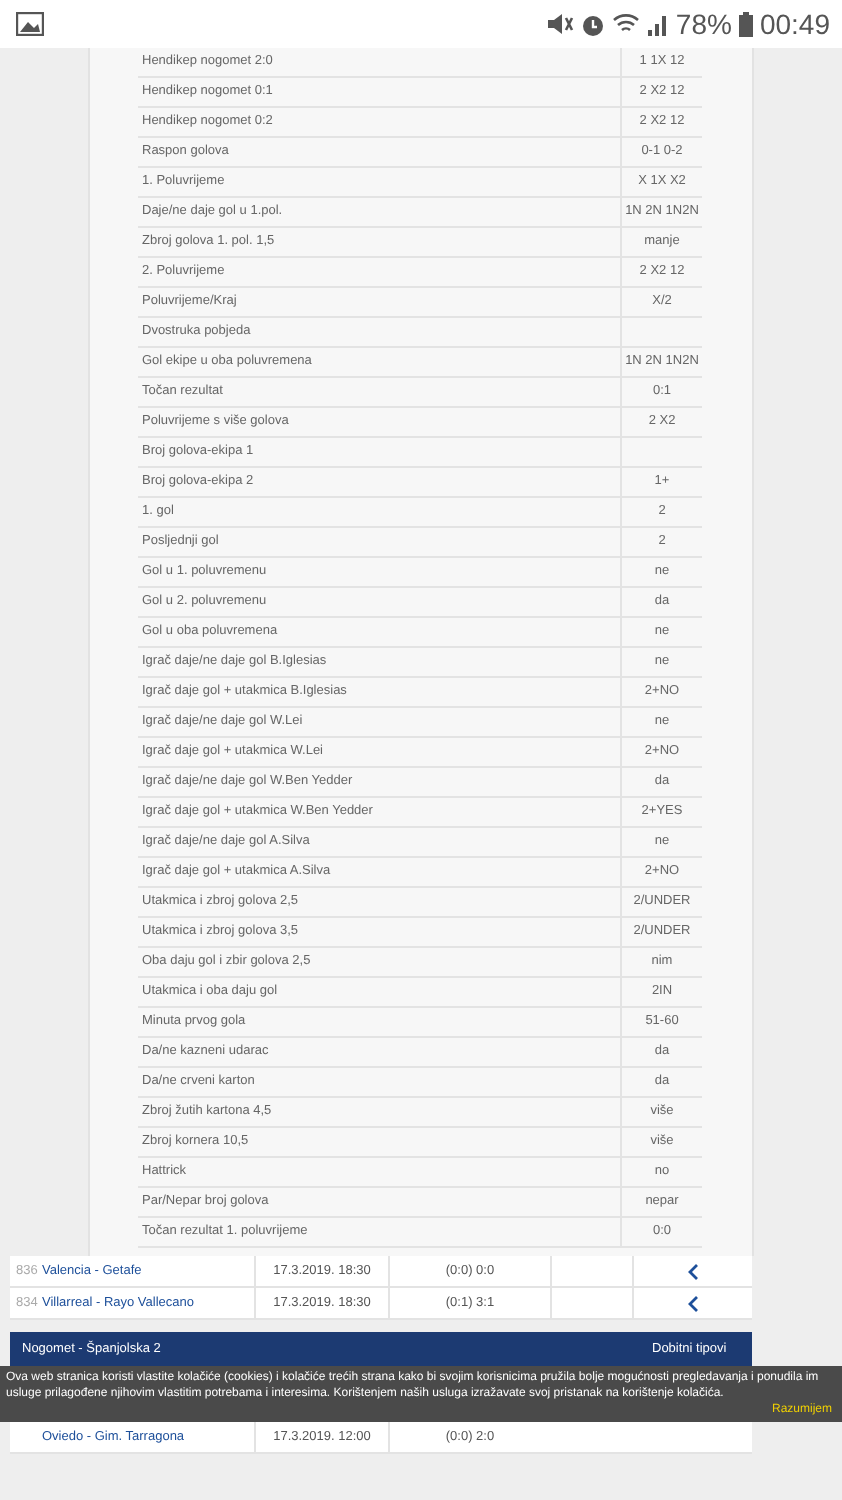 Image resolution: width=842 pixels, height=1500 pixels. Describe the element at coordinates (745, 24) in the screenshot. I see `battery-icon` at that location.